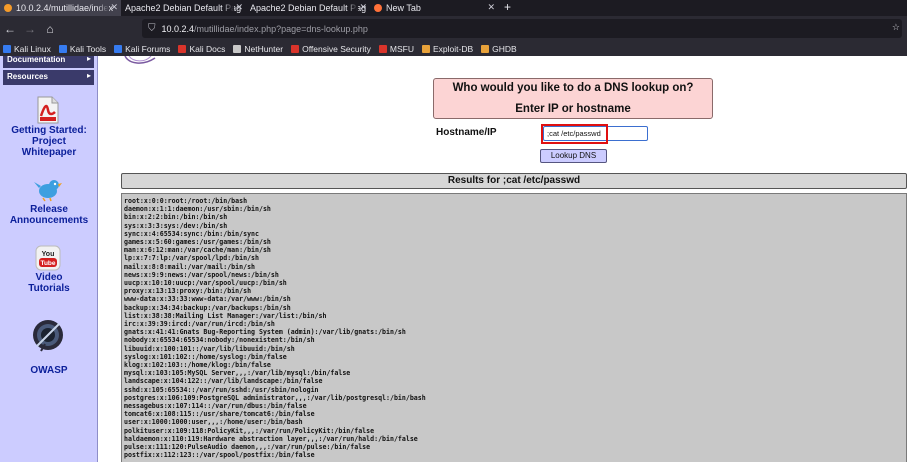 The height and width of the screenshot is (462, 907). I want to click on browser-tab-2: Apache2 Debian Default Pag ✕, so click(183, 8).